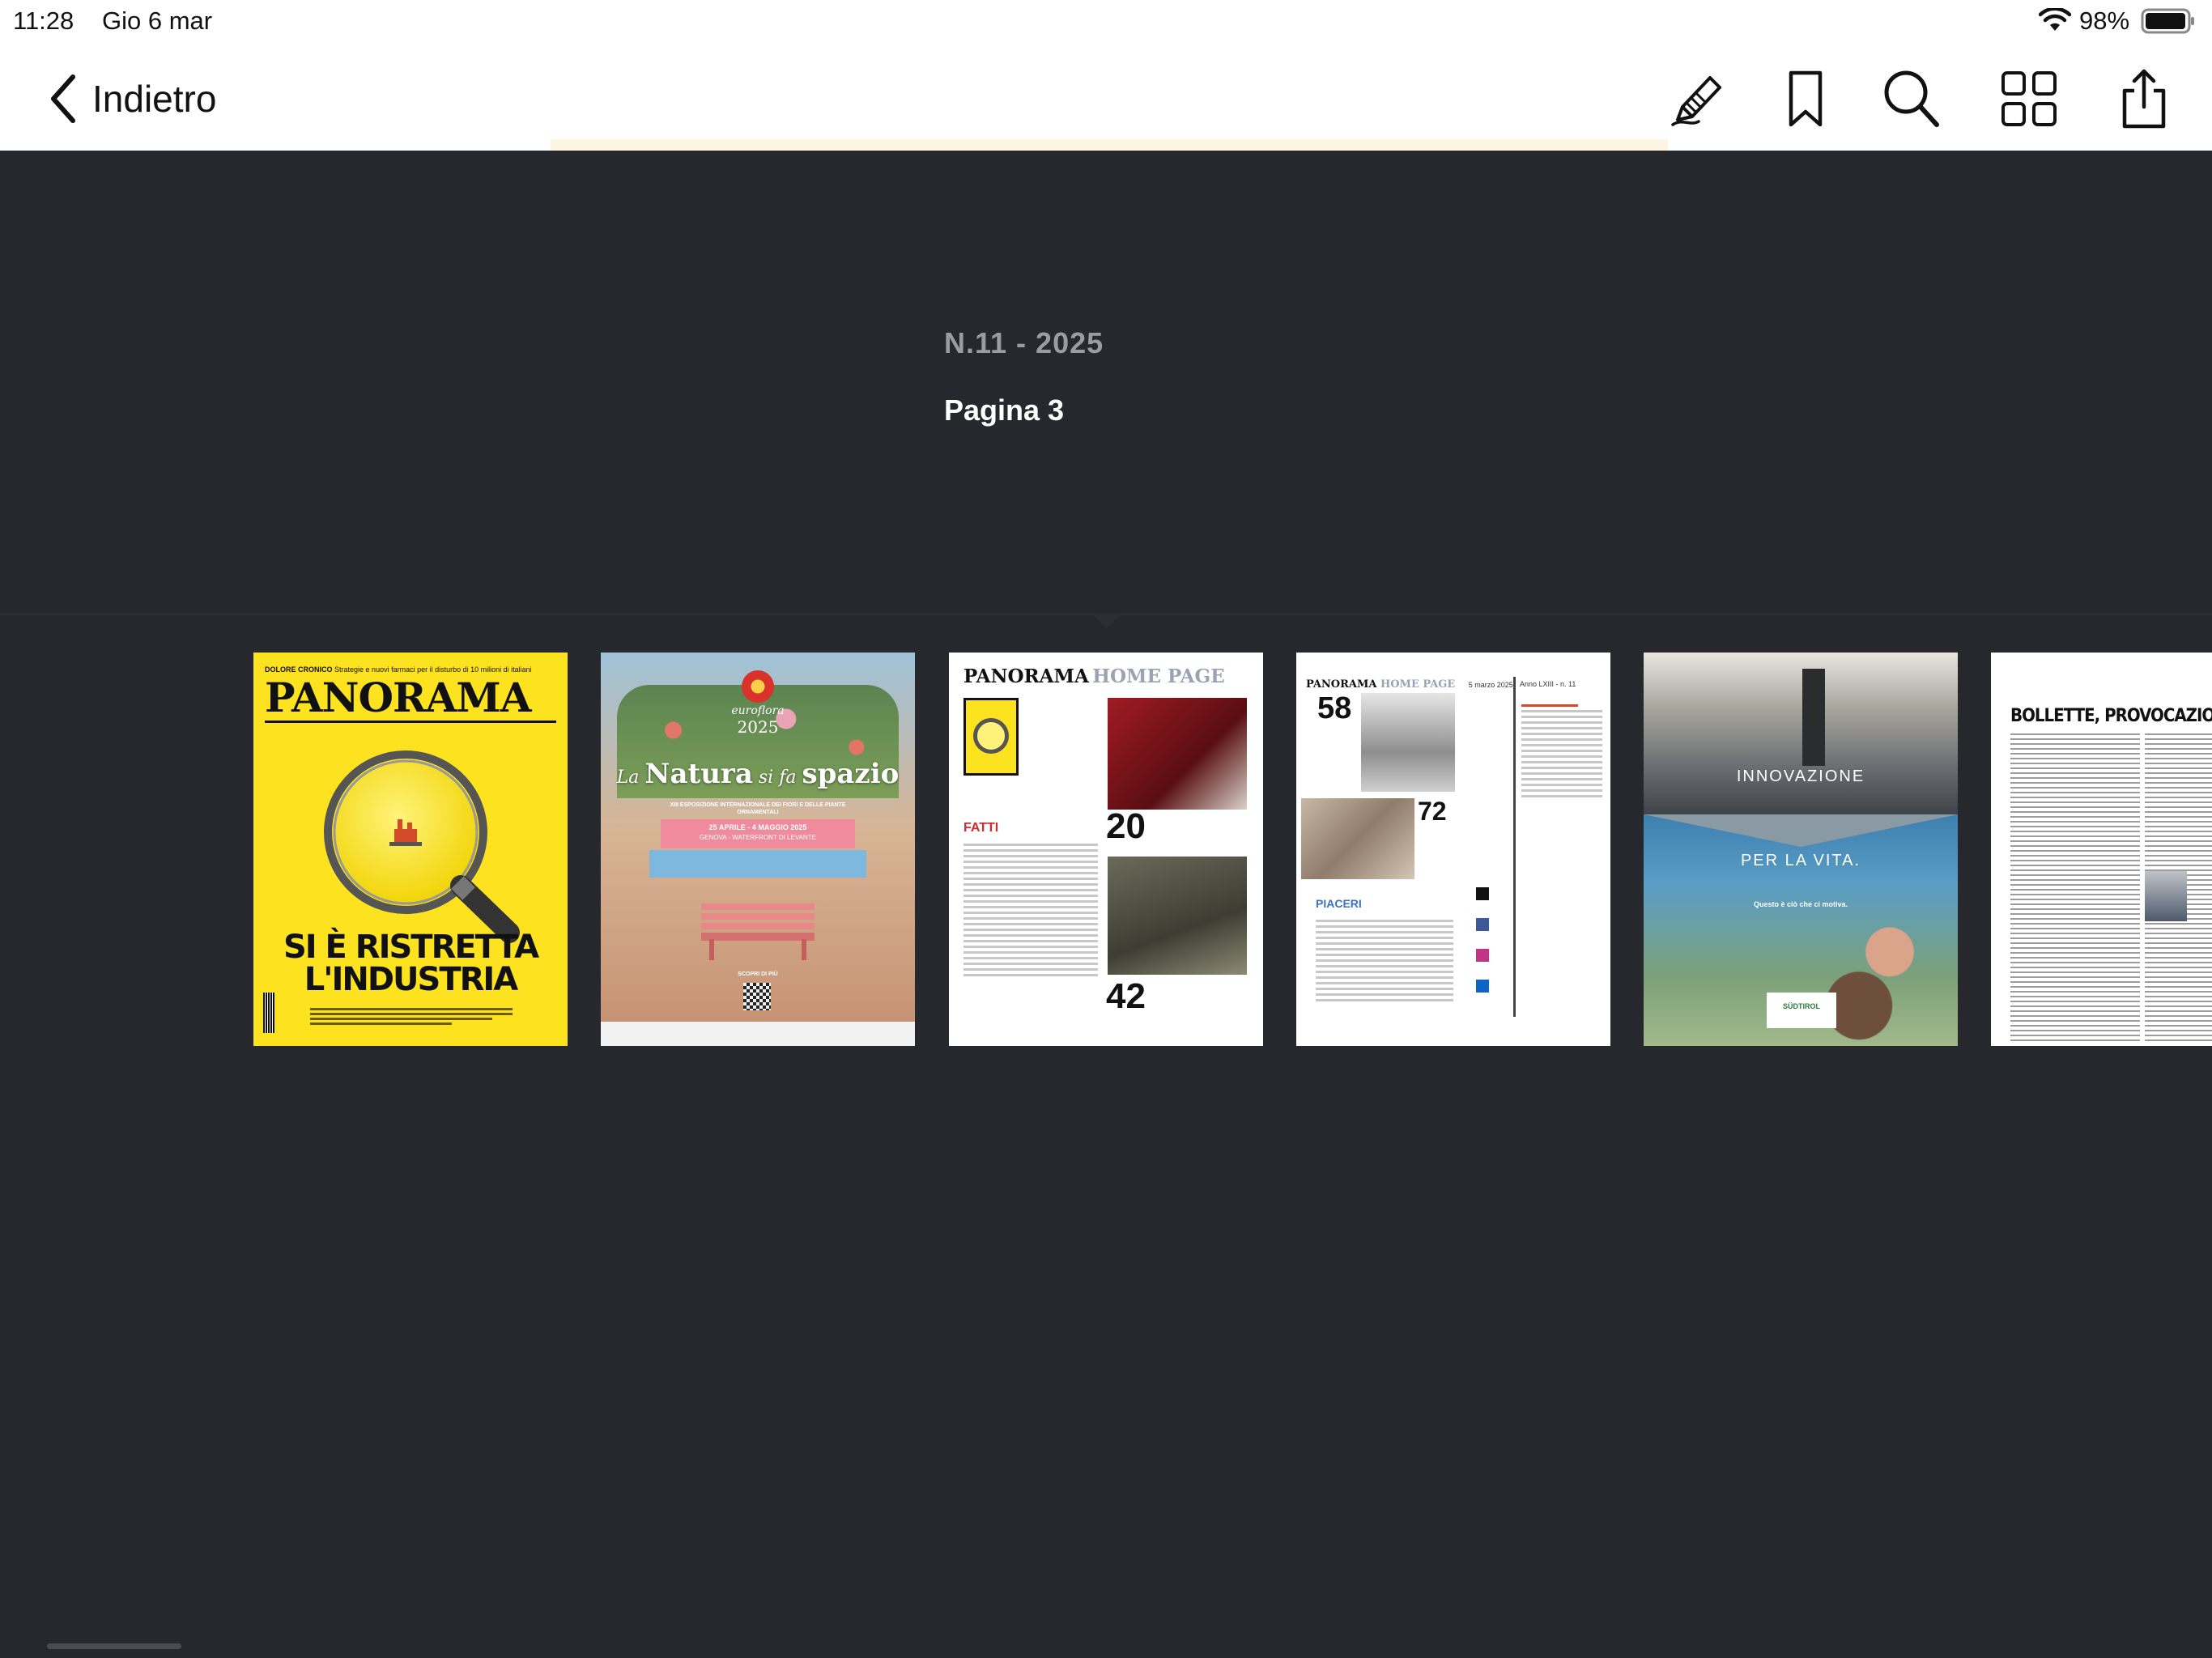 The image size is (2212, 1658). Describe the element at coordinates (757, 996) in the screenshot. I see `qr-code-icon` at that location.